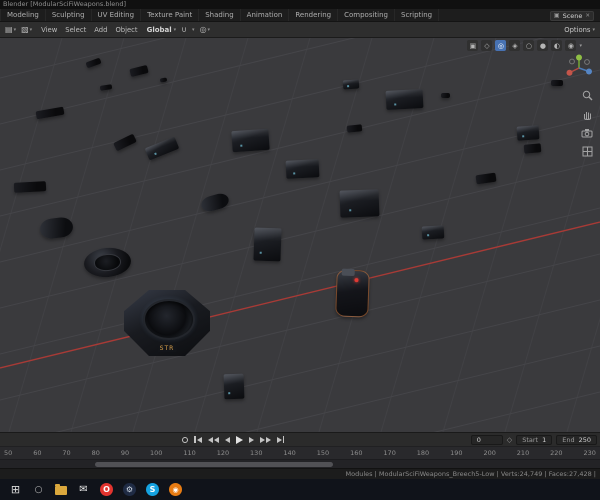 The image size is (600, 500). I want to click on xray-icon: ◈, so click(515, 45).